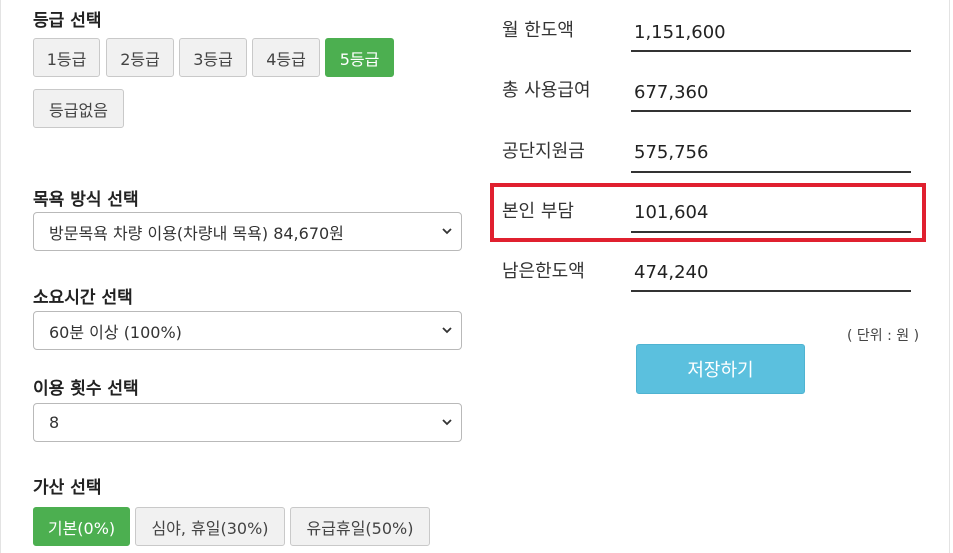 The height and width of the screenshot is (553, 953). I want to click on remaining-limit-label: 남은한도액, so click(543, 271).